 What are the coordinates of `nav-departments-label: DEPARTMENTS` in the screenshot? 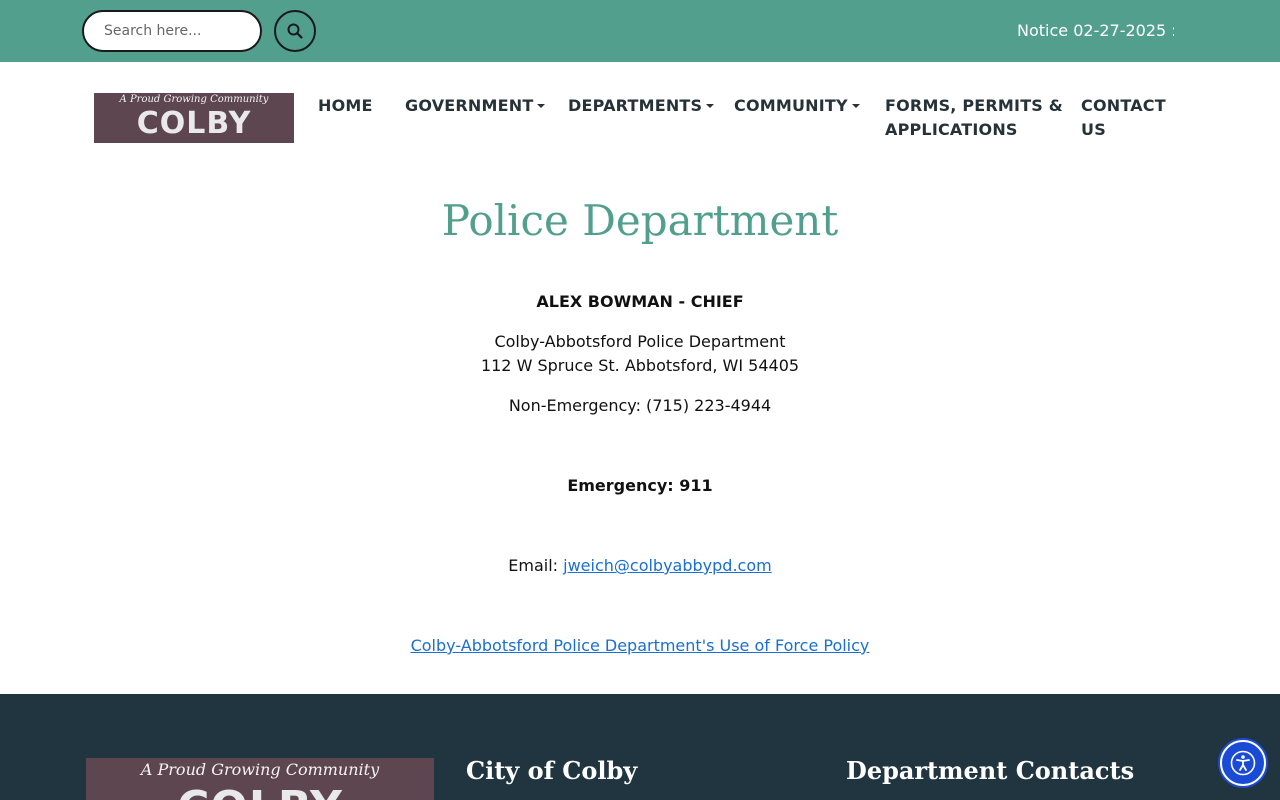 It's located at (635, 105).